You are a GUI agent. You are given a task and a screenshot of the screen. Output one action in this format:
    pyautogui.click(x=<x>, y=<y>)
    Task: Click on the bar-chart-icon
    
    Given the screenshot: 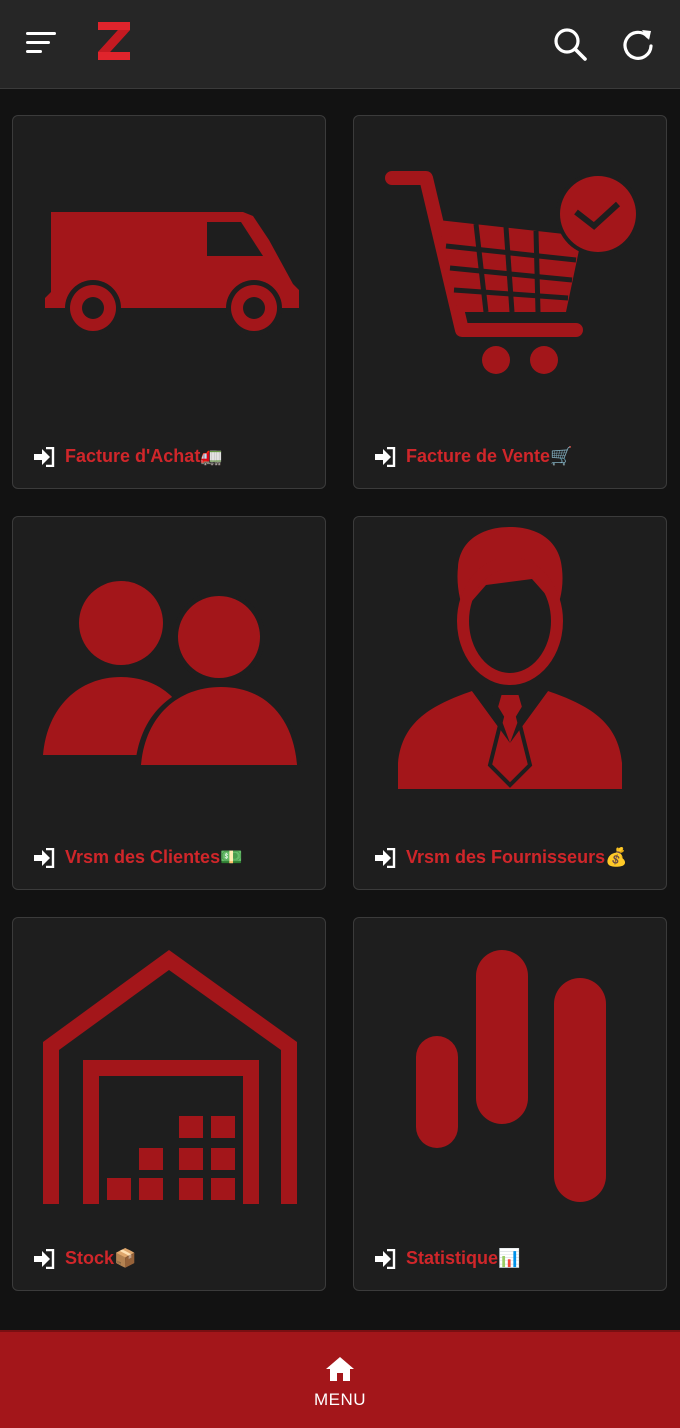 What is the action you would take?
    pyautogui.click(x=511, y=1076)
    